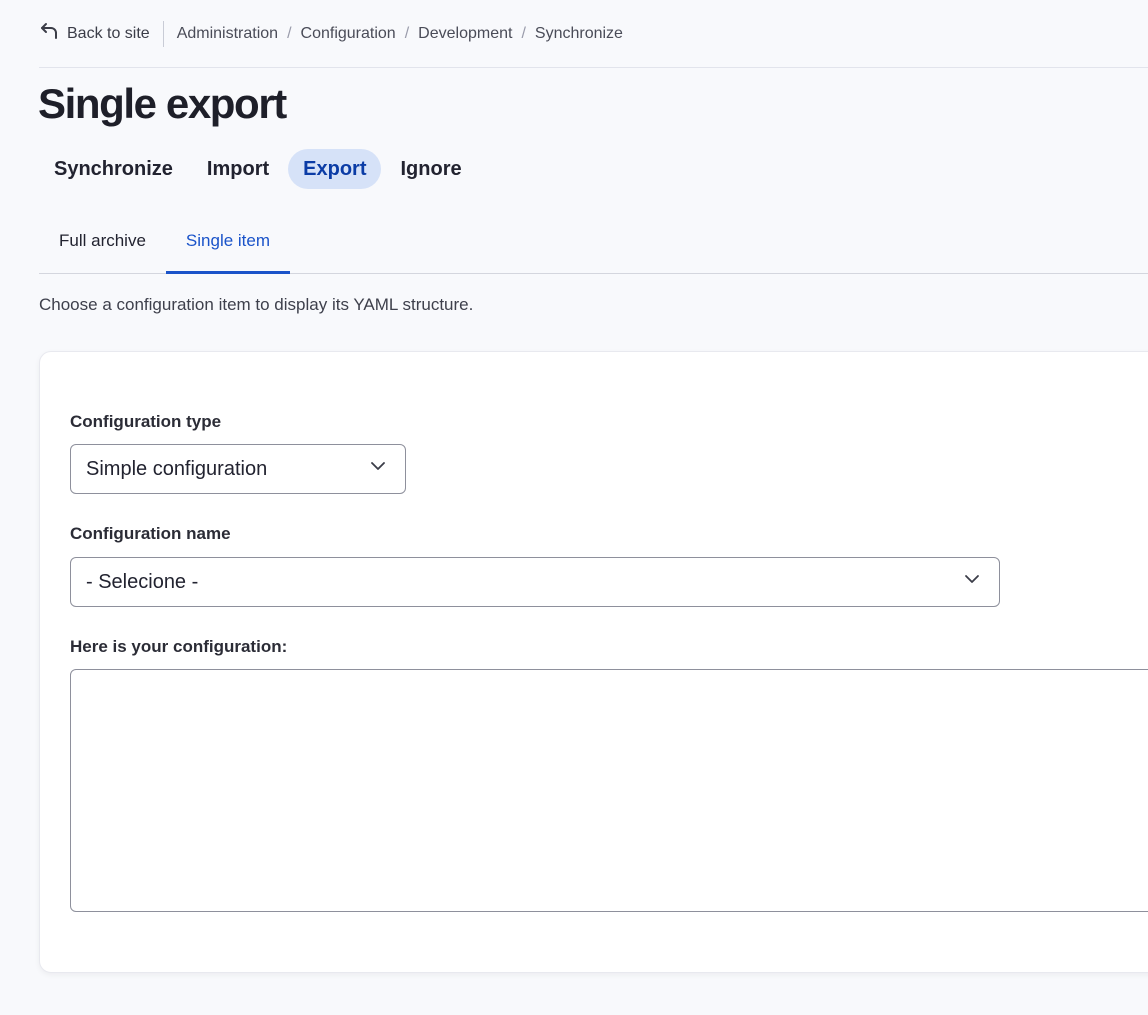 The width and height of the screenshot is (1148, 1015). Describe the element at coordinates (579, 34) in the screenshot. I see `breadcrumb-synchronize: Synchronize` at that location.